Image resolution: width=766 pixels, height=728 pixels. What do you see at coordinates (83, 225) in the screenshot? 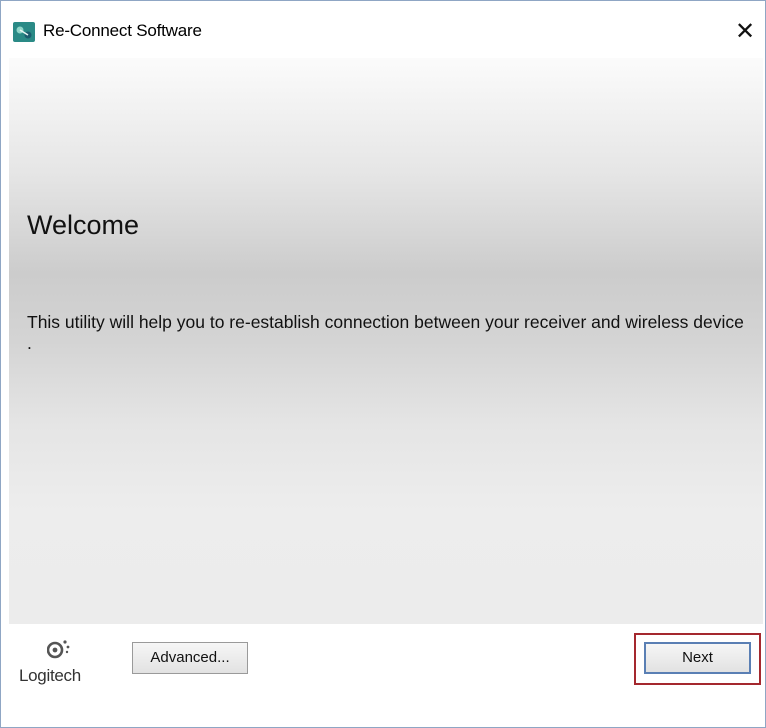
I see `page-title: Welcome` at bounding box center [83, 225].